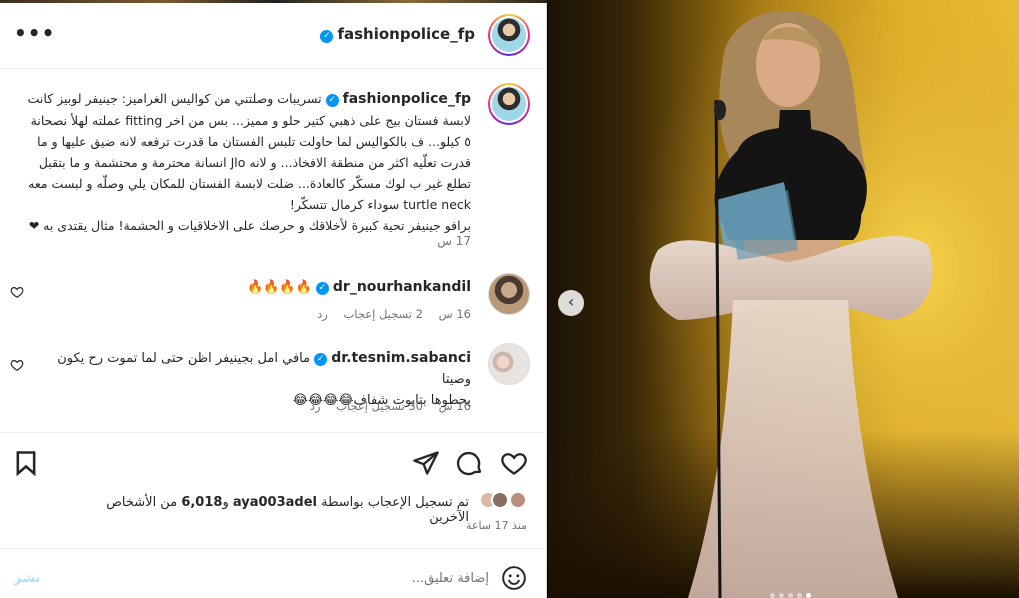  Describe the element at coordinates (392, 358) in the screenshot. I see `comment-2-username: ✓ dr.tesnim.sabanci` at that location.